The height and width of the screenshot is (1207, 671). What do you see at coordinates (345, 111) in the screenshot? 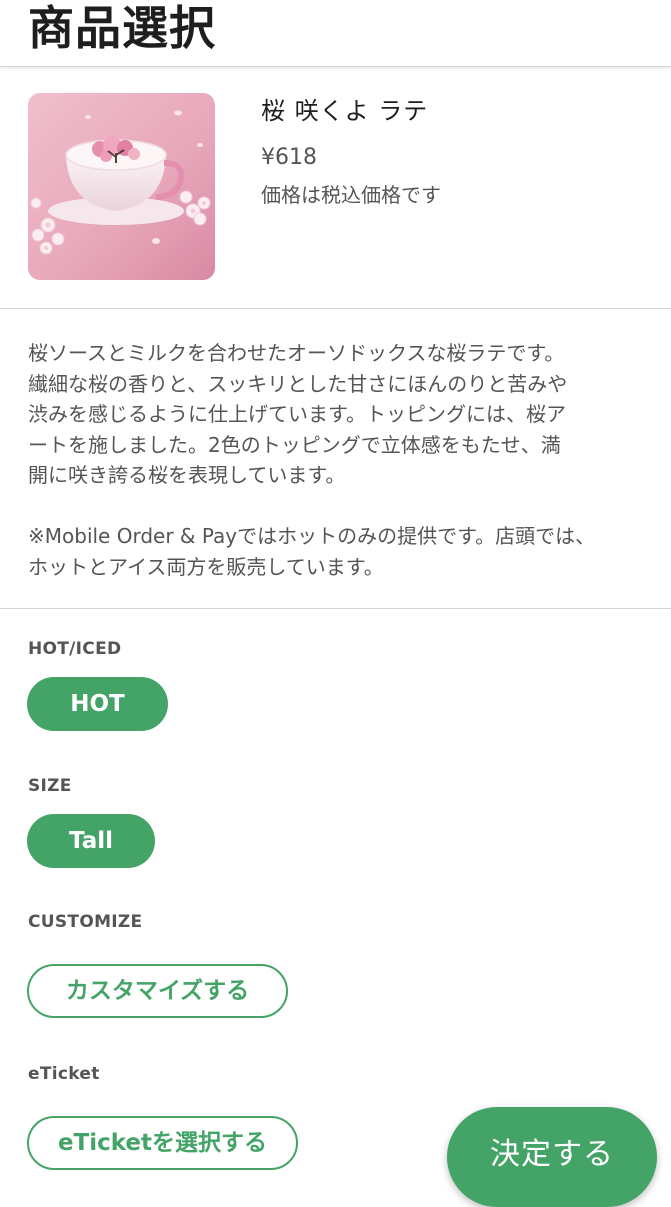
I see `product-name: 桜 咲くよ ラテ` at bounding box center [345, 111].